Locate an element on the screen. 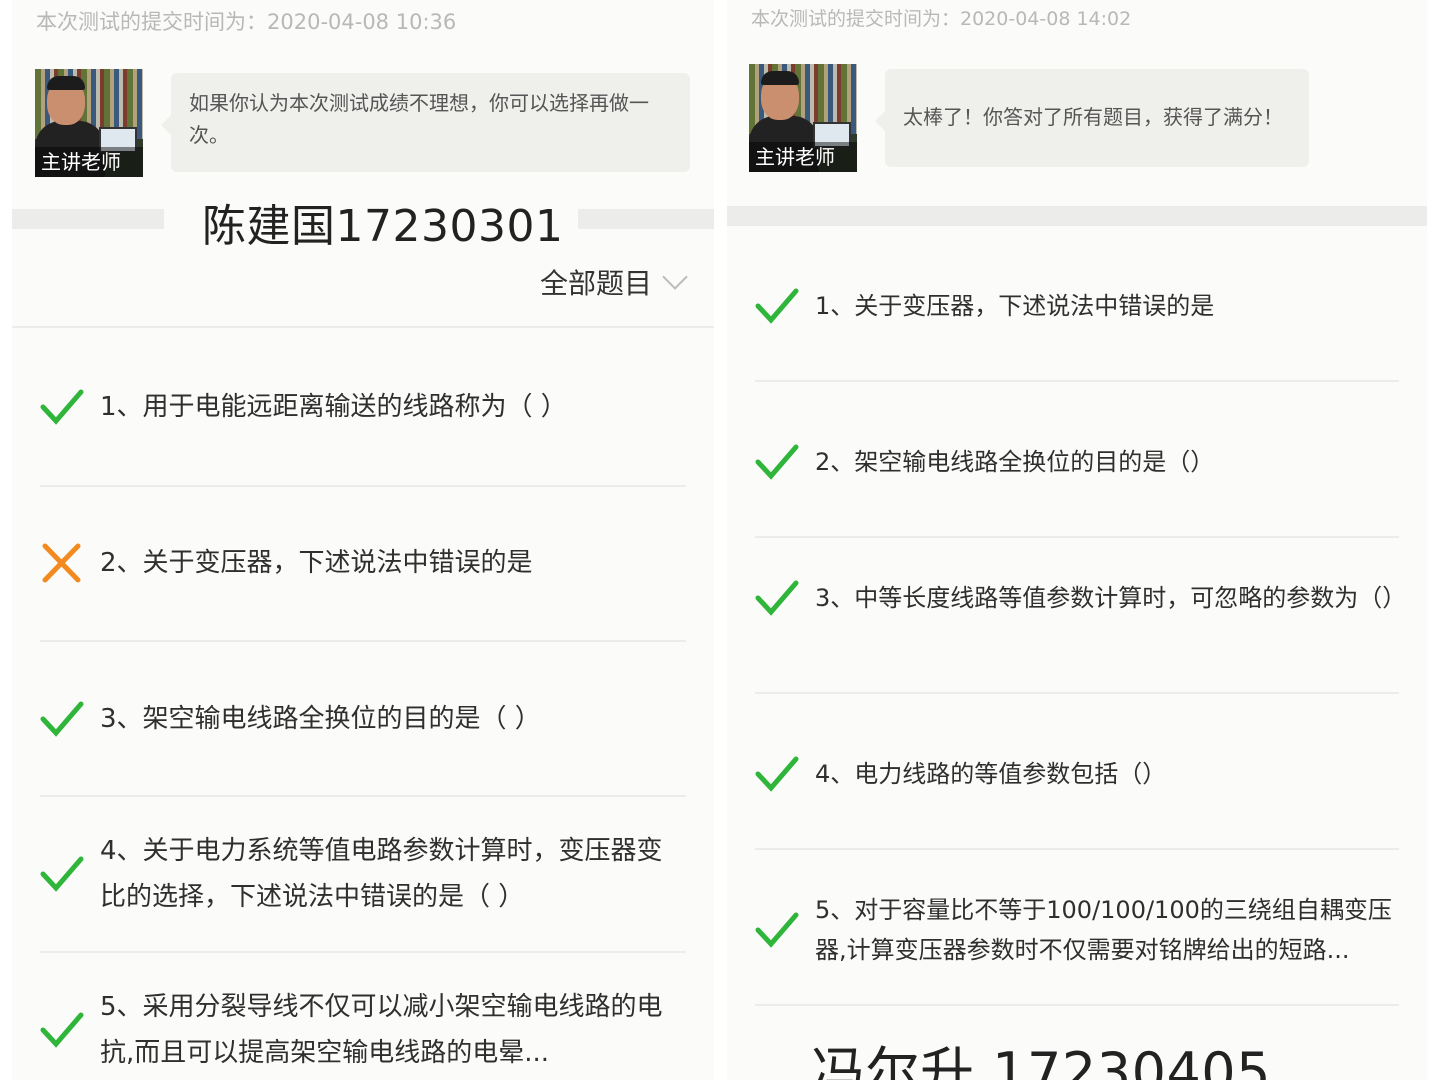 Image resolution: width=1440 pixels, height=1080 pixels. question-item-4: 4、电力线路的等值参数包括（） is located at coordinates (1080, 774).